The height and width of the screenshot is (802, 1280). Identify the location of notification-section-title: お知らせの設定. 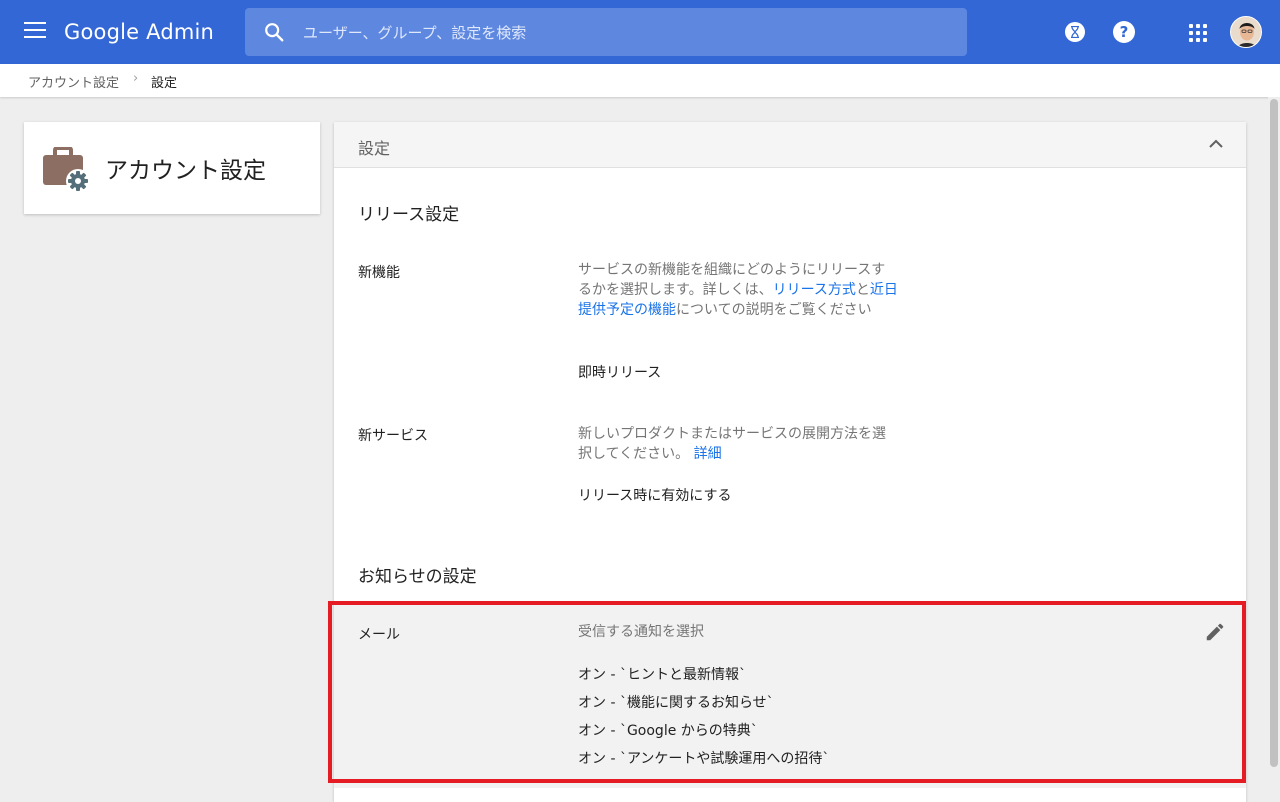
(417, 577).